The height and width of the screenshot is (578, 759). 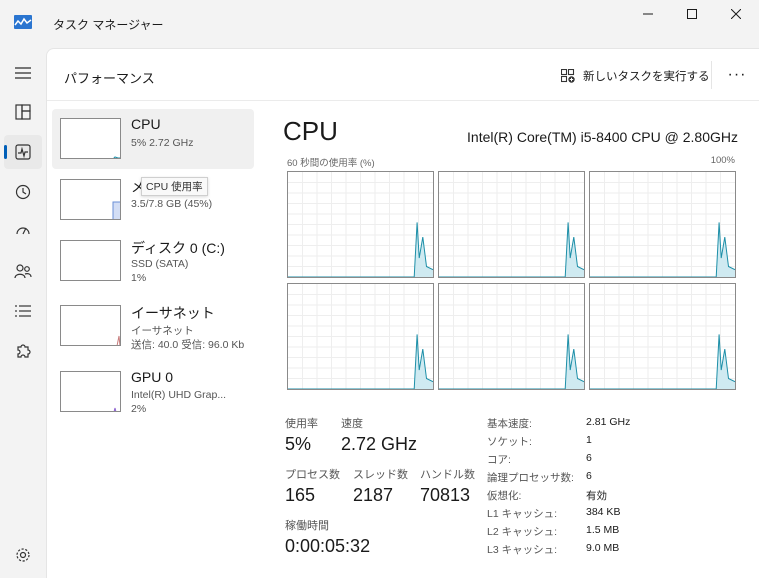 I want to click on more-options-button: ···, so click(x=737, y=75).